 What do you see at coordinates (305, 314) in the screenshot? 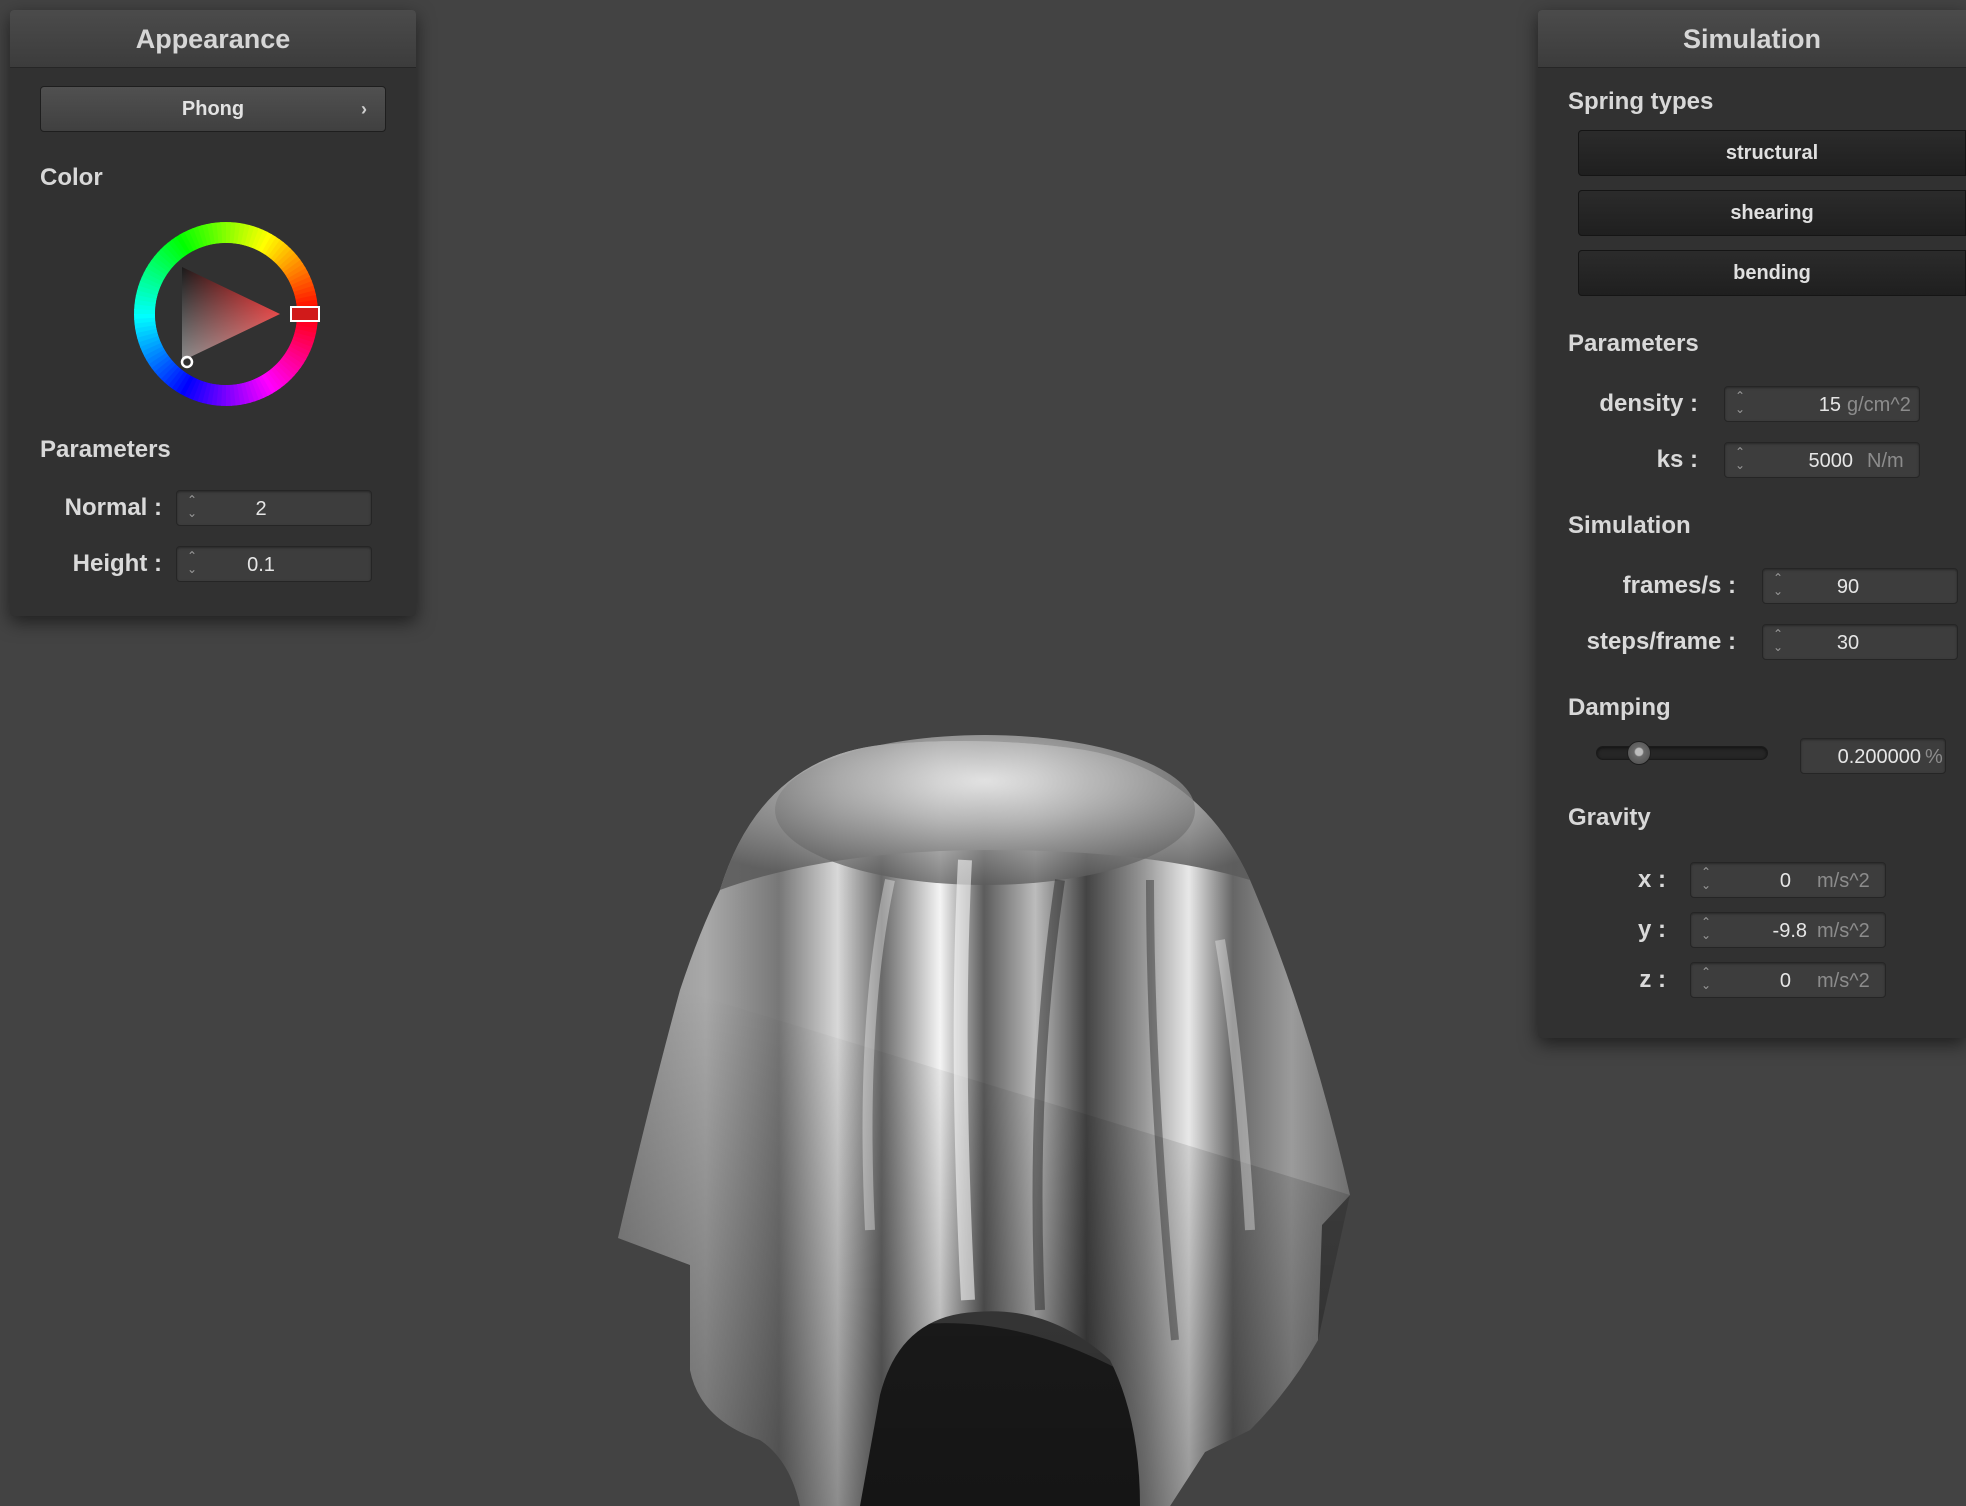
I see `hue-handle` at bounding box center [305, 314].